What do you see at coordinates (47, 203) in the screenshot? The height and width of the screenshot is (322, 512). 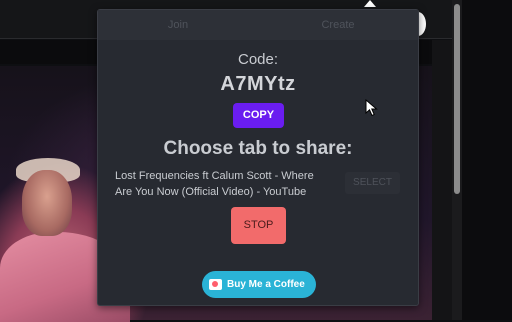 I see `video-person-head` at bounding box center [47, 203].